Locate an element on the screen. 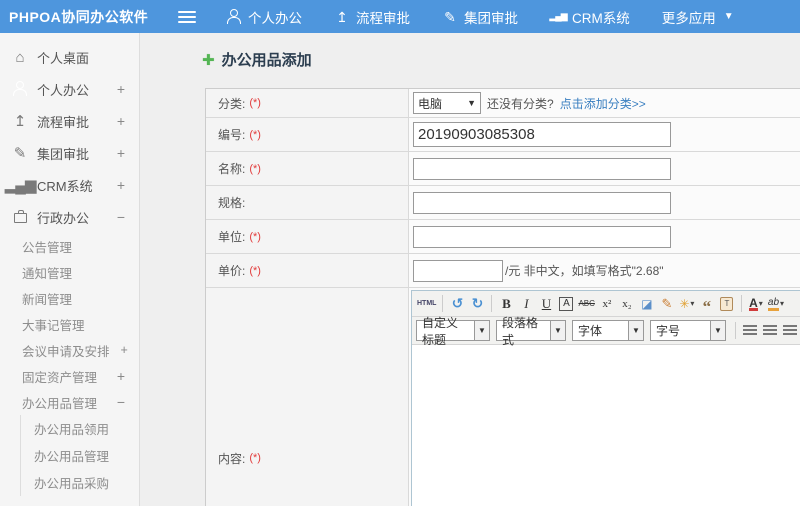 The image size is (800, 506). nav-label: 集团审批 is located at coordinates (491, 18).